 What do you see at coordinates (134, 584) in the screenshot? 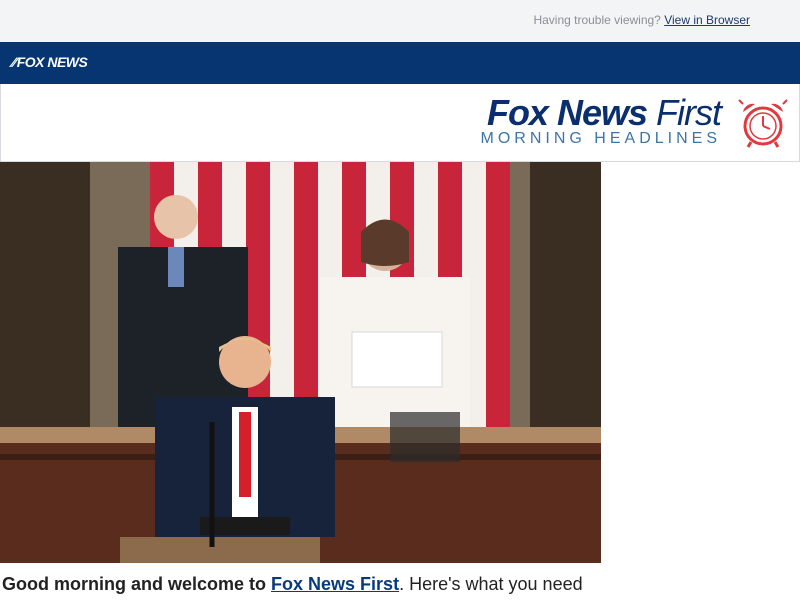
I see `intro-lead: Good morning and welcome to` at bounding box center [134, 584].